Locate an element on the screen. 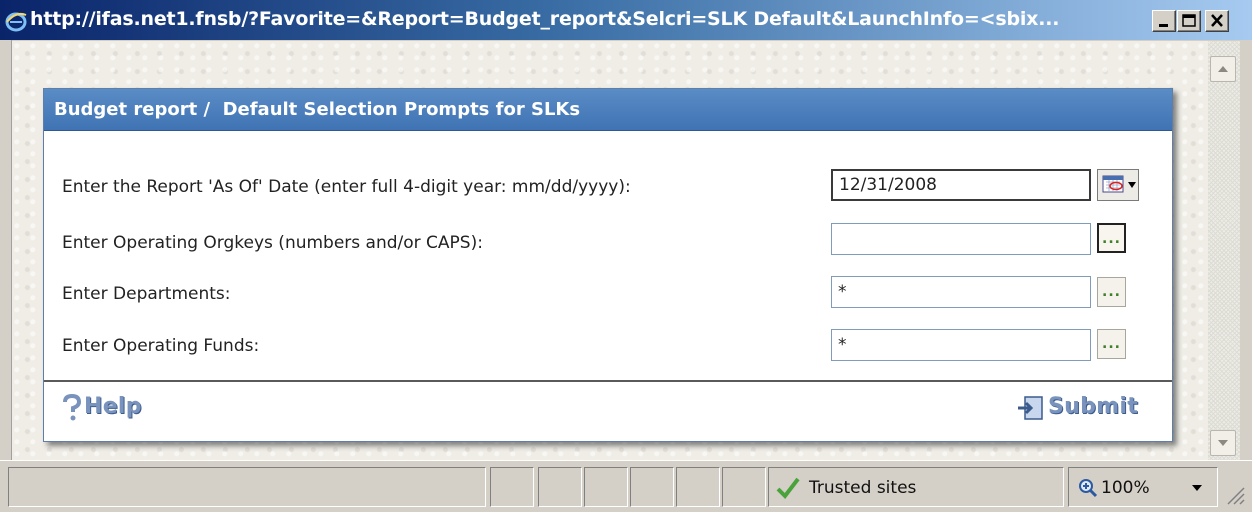 The image size is (1252, 512). arrow-up-icon is located at coordinates (1223, 69).